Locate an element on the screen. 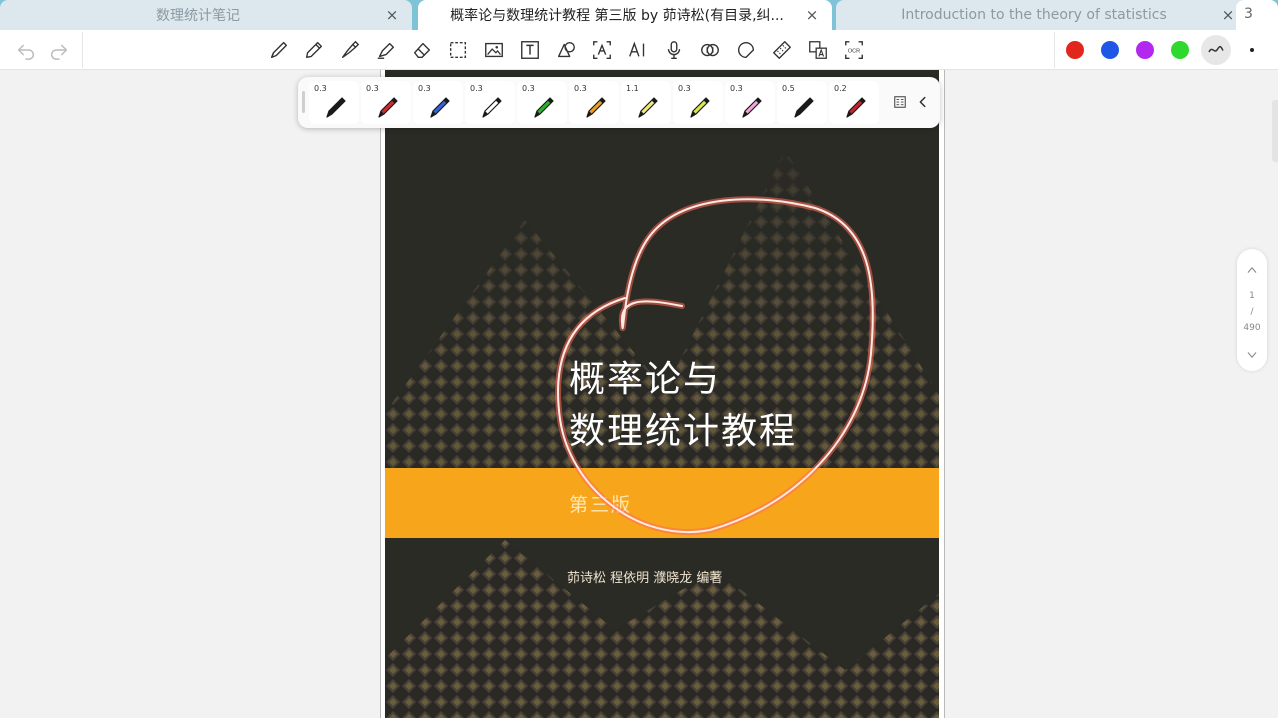 Image resolution: width=1278 pixels, height=718 pixels. pen-preset-4: 0.3 is located at coordinates (490, 102).